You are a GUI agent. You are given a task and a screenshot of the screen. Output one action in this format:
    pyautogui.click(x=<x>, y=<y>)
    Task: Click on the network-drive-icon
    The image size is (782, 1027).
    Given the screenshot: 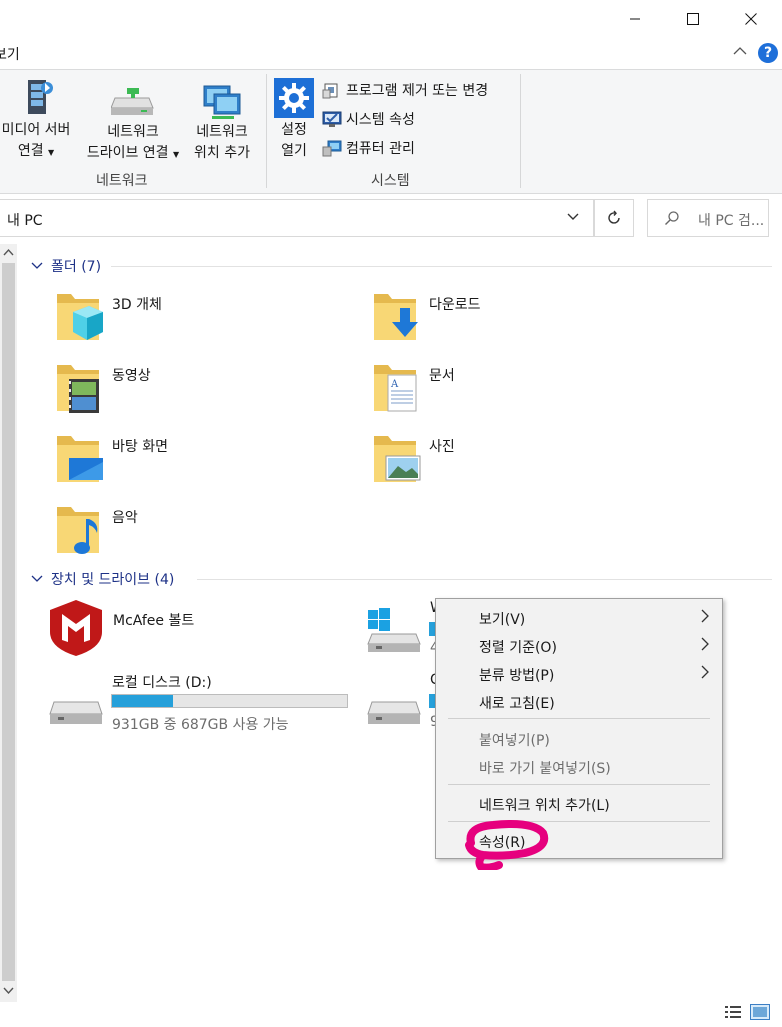 What is the action you would take?
    pyautogui.click(x=132, y=101)
    